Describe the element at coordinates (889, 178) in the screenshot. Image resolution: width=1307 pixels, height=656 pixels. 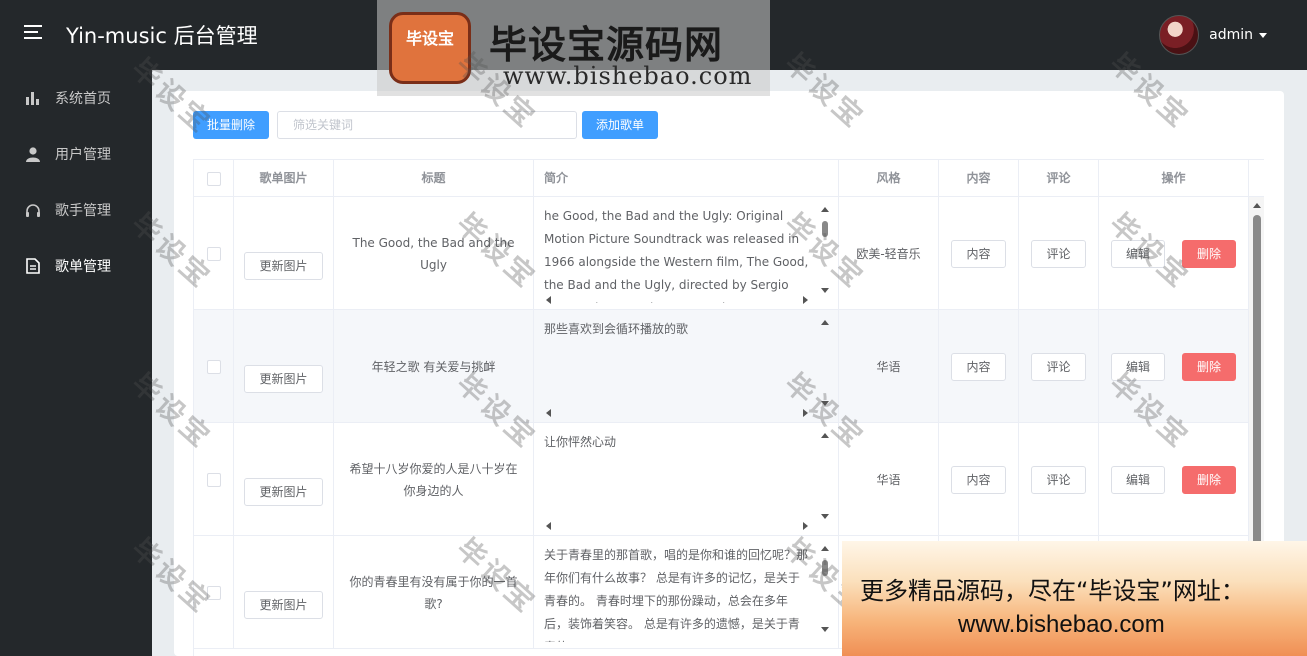
I see `column-header-style: 风格` at that location.